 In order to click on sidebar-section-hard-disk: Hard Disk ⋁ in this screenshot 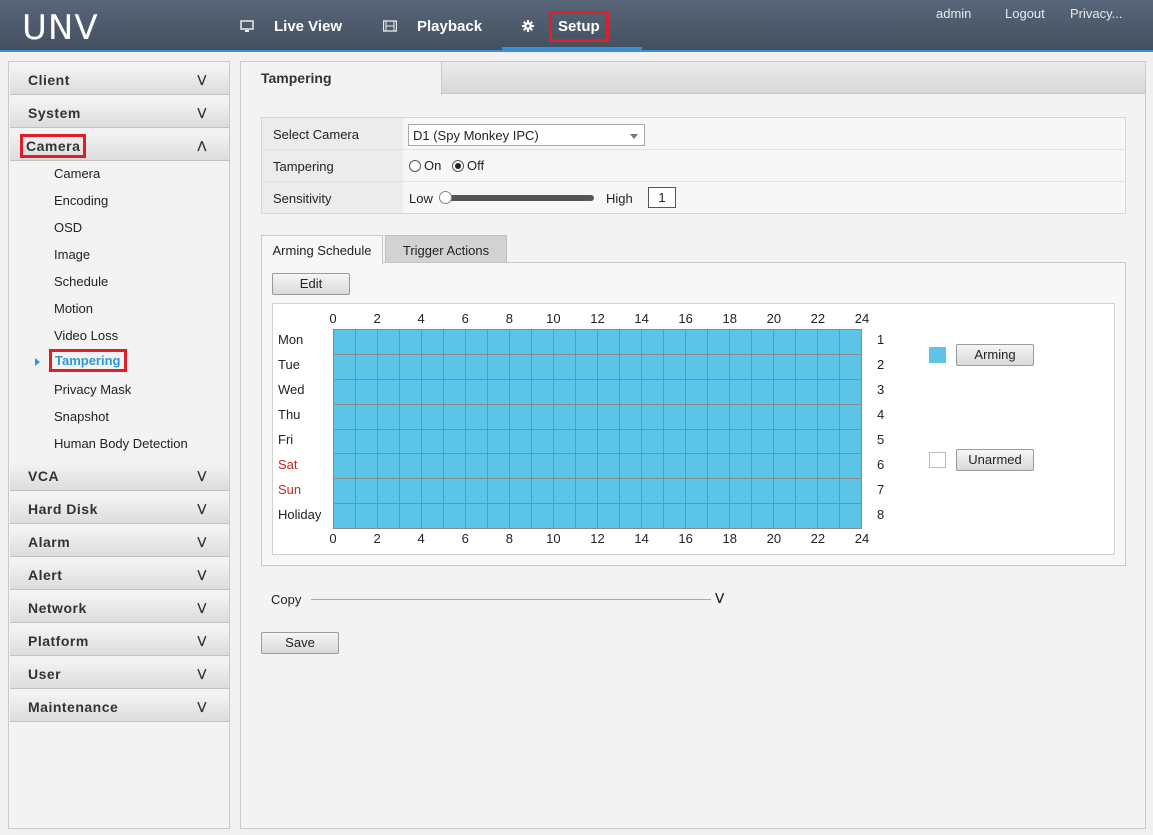, I will do `click(119, 509)`.